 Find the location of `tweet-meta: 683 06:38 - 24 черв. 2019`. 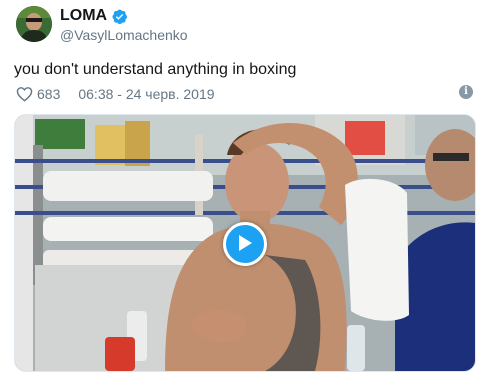

tweet-meta: 683 06:38 - 24 черв. 2019 is located at coordinates (115, 94).